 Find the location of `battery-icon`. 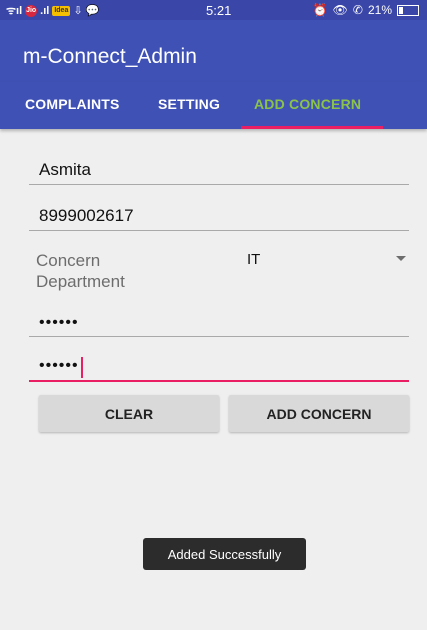

battery-icon is located at coordinates (408, 10).